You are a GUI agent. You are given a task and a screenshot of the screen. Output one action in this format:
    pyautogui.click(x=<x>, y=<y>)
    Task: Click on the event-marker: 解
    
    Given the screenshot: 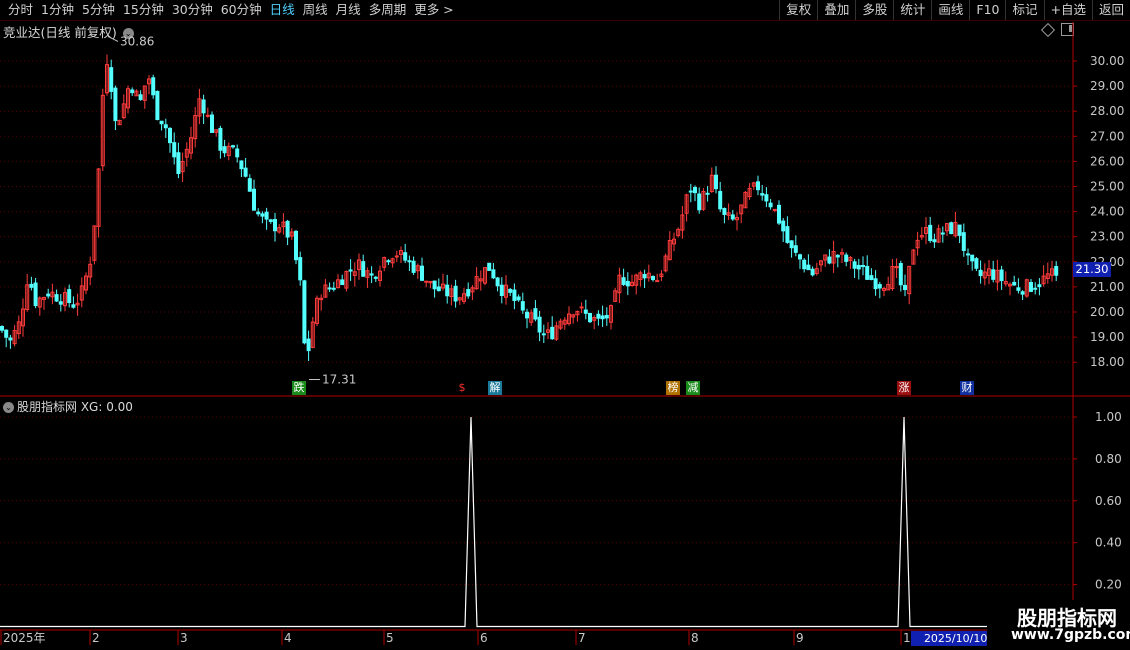 What is the action you would take?
    pyautogui.click(x=495, y=388)
    